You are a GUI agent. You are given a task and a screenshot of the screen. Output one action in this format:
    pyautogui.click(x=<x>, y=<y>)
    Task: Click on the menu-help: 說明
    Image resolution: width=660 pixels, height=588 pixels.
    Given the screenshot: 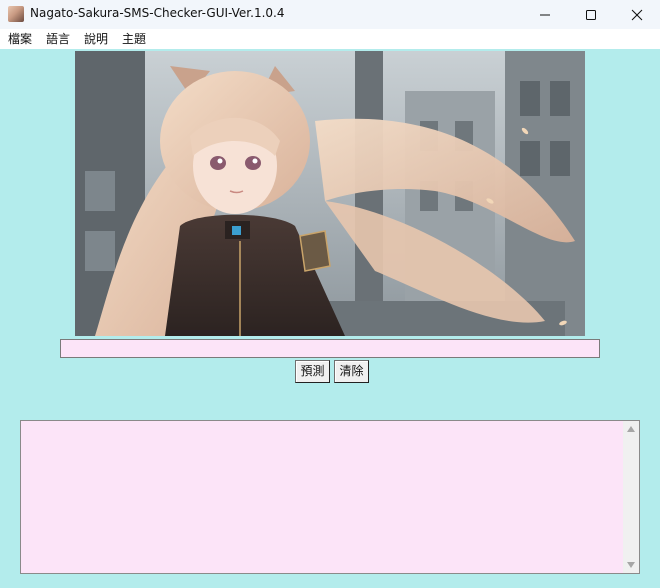 What is the action you would take?
    pyautogui.click(x=96, y=39)
    